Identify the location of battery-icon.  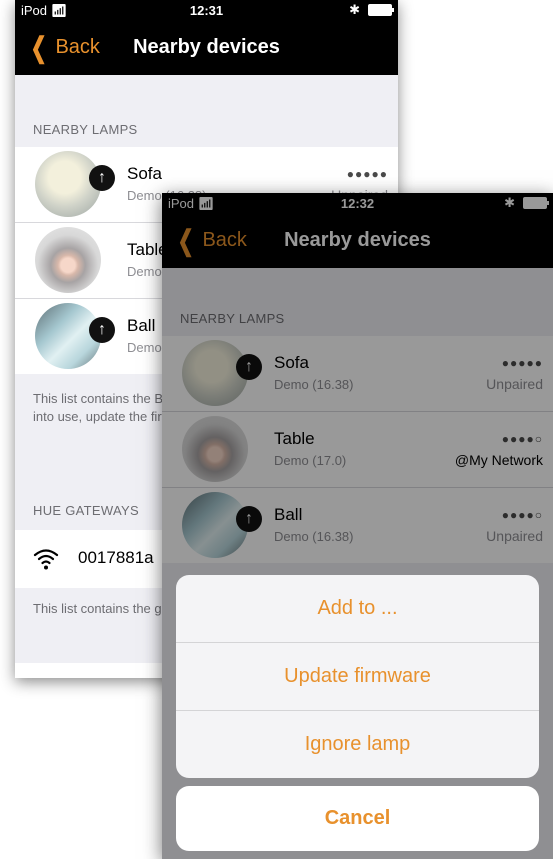
(381, 10).